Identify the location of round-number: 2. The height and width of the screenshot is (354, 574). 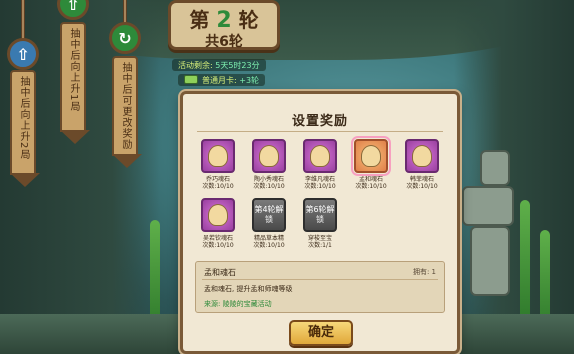
(224, 20).